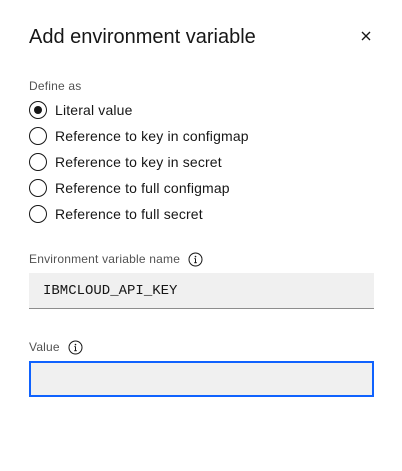 This screenshot has height=471, width=402. I want to click on radio-key-in-secret: Reference to key in secret, so click(139, 162).